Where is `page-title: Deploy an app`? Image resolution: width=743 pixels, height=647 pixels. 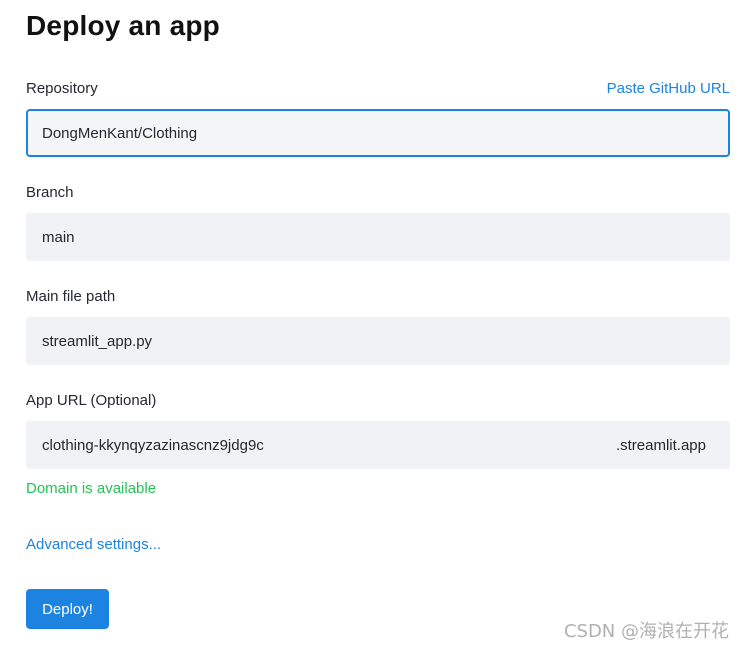 page-title: Deploy an app is located at coordinates (123, 25).